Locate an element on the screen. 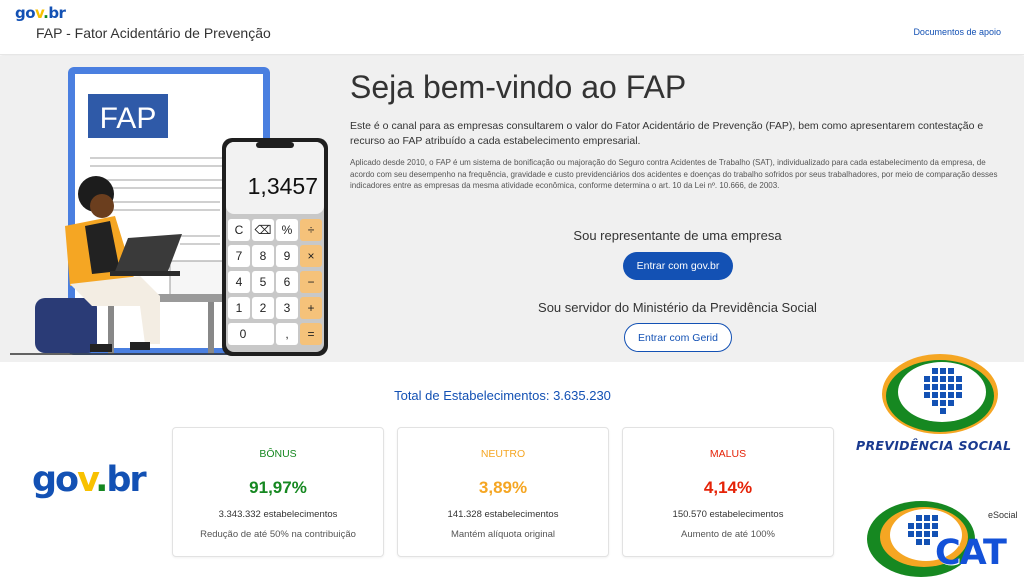 The image size is (1024, 577). calendar-icon is located at coordinates (197, 280).